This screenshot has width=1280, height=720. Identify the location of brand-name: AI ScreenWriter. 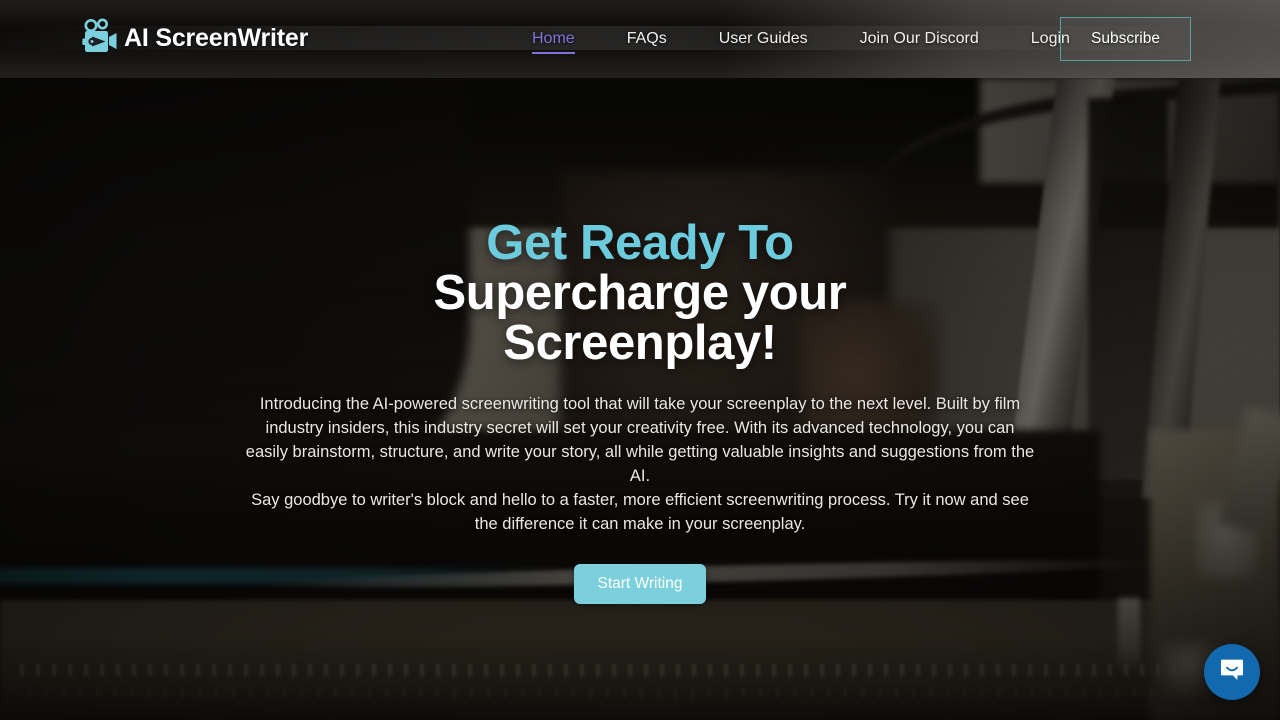
(216, 37).